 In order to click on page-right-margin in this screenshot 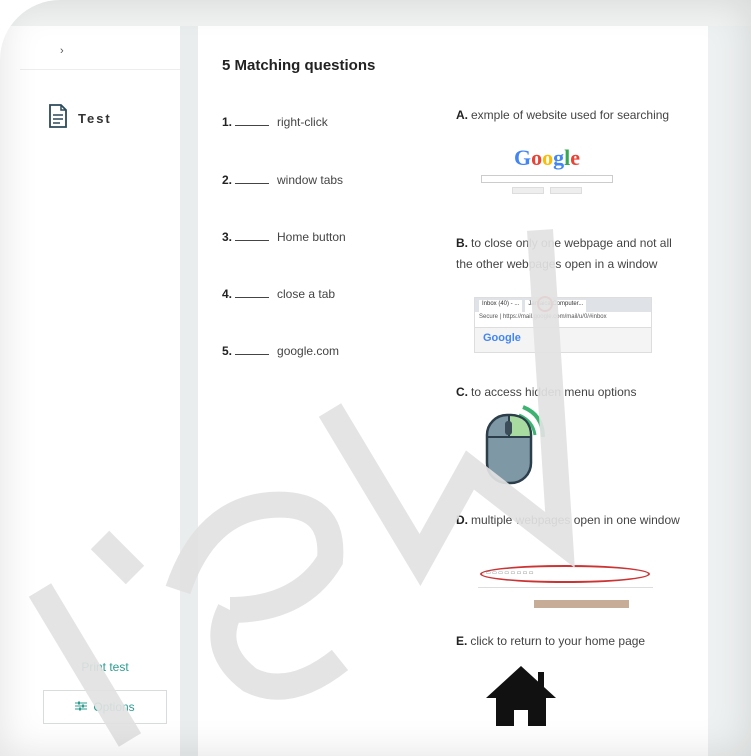, I will do `click(729, 391)`.